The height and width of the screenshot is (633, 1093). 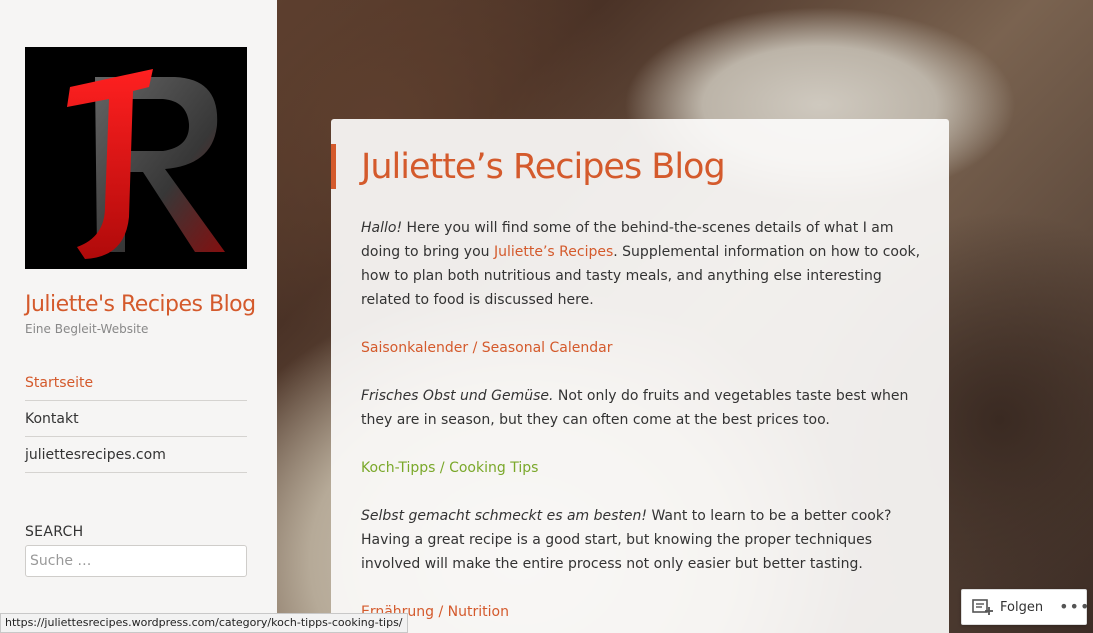 What do you see at coordinates (140, 304) in the screenshot?
I see `site-title: Juliette's Recipes Blog` at bounding box center [140, 304].